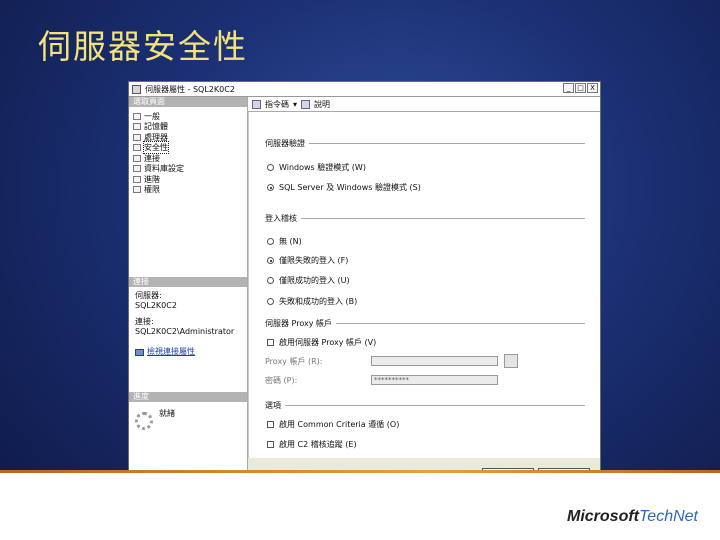 The image size is (720, 540). Describe the element at coordinates (425, 218) in the screenshot. I see `login-auditing-group: 登入稽核` at that location.